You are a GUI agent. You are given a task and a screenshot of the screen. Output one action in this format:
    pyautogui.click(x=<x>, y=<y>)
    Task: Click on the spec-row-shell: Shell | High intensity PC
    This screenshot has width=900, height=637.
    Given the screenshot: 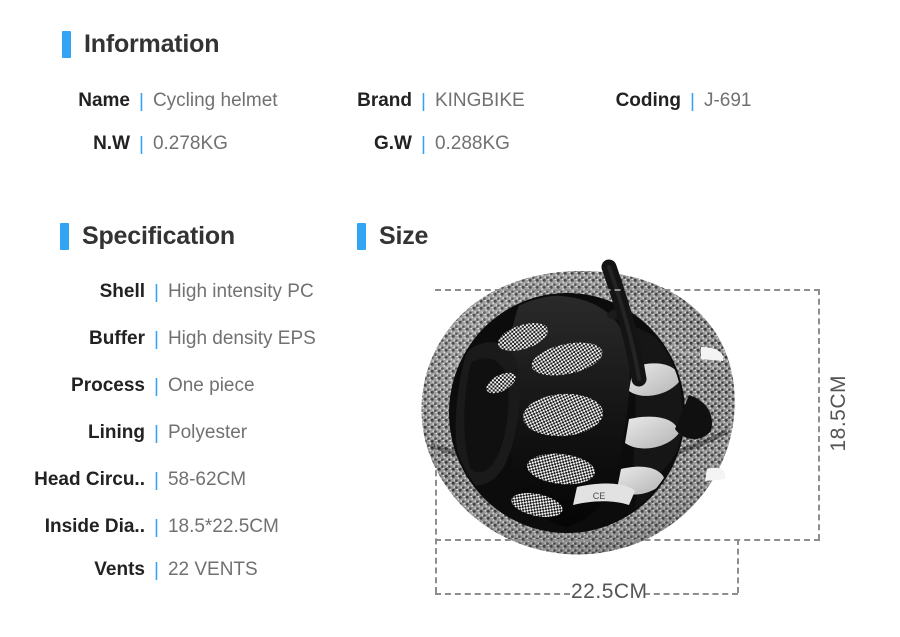 What is the action you would take?
    pyautogui.click(x=172, y=292)
    